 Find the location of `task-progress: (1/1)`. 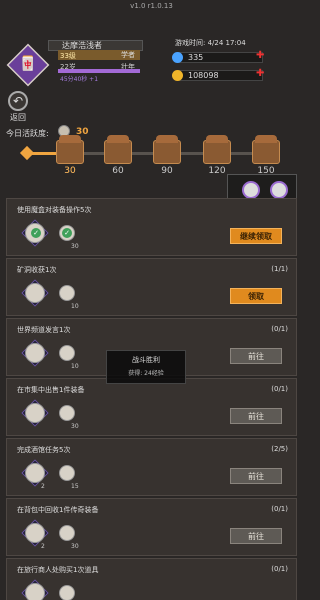

task-progress: (1/1) is located at coordinates (279, 269).